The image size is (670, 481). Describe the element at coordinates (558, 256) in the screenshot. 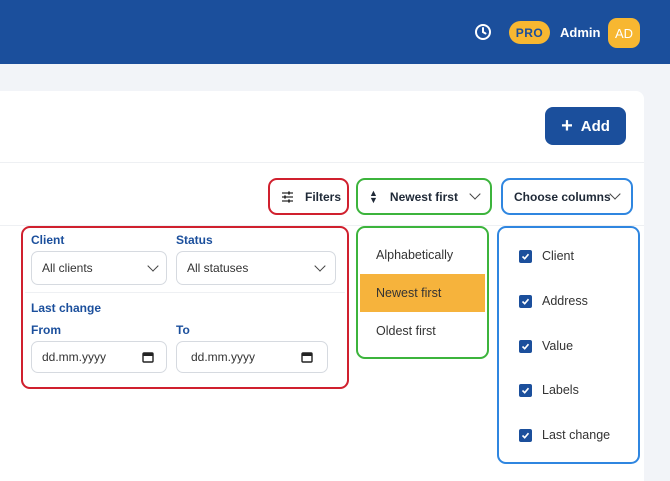

I see `column-option-label: Client` at that location.